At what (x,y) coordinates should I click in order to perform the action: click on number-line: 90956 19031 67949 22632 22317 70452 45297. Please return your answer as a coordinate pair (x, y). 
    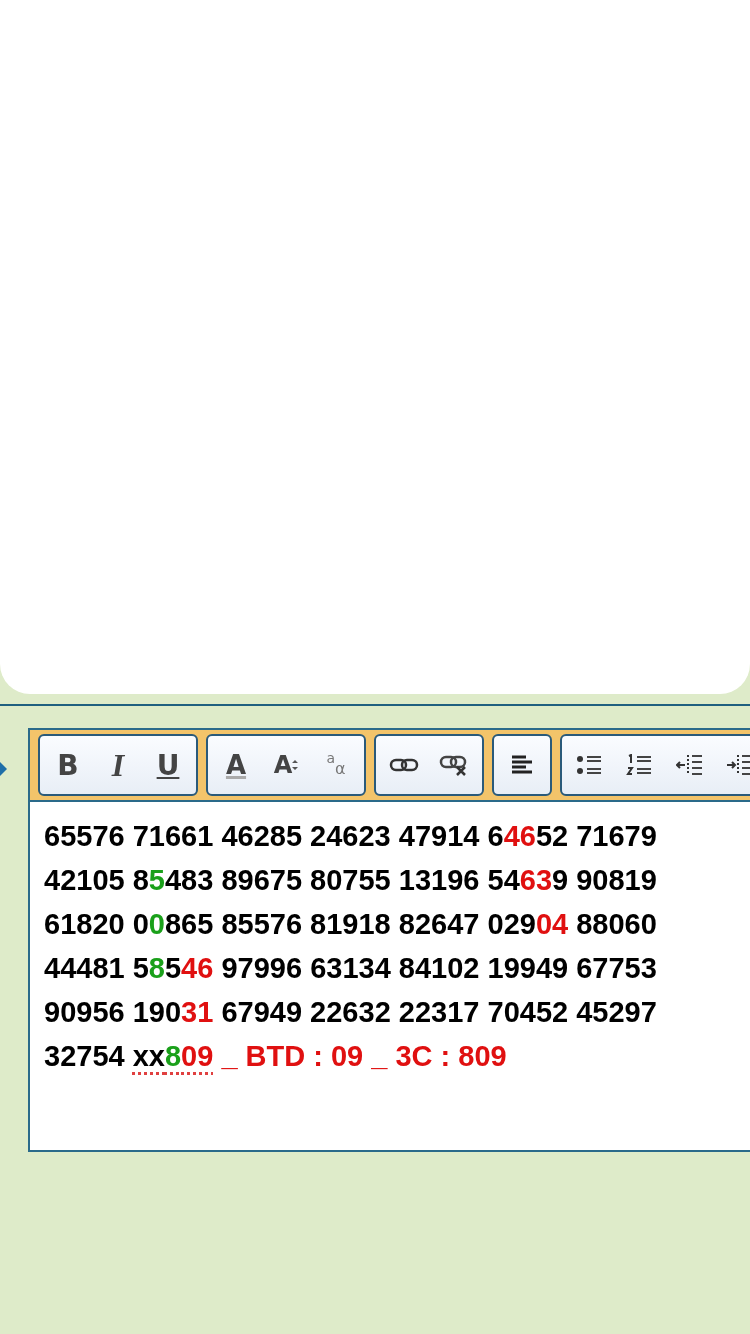
    Looking at the image, I should click on (351, 1012).